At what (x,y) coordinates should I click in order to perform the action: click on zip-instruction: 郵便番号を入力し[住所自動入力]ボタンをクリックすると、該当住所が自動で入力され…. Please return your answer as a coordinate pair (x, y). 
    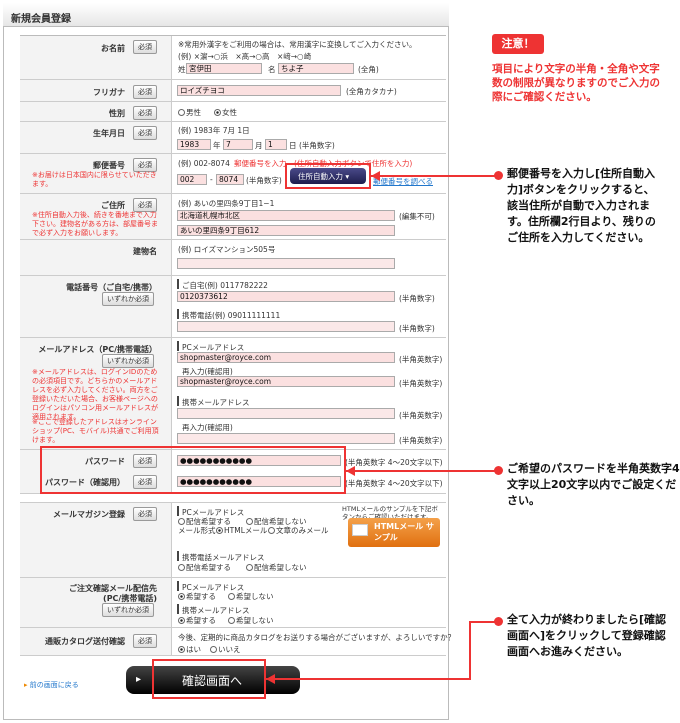
    Looking at the image, I should click on (581, 205).